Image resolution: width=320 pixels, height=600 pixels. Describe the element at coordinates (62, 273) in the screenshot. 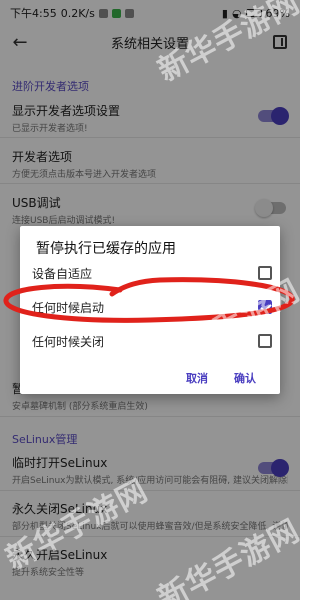

I see `option-label: 设备自适应` at that location.